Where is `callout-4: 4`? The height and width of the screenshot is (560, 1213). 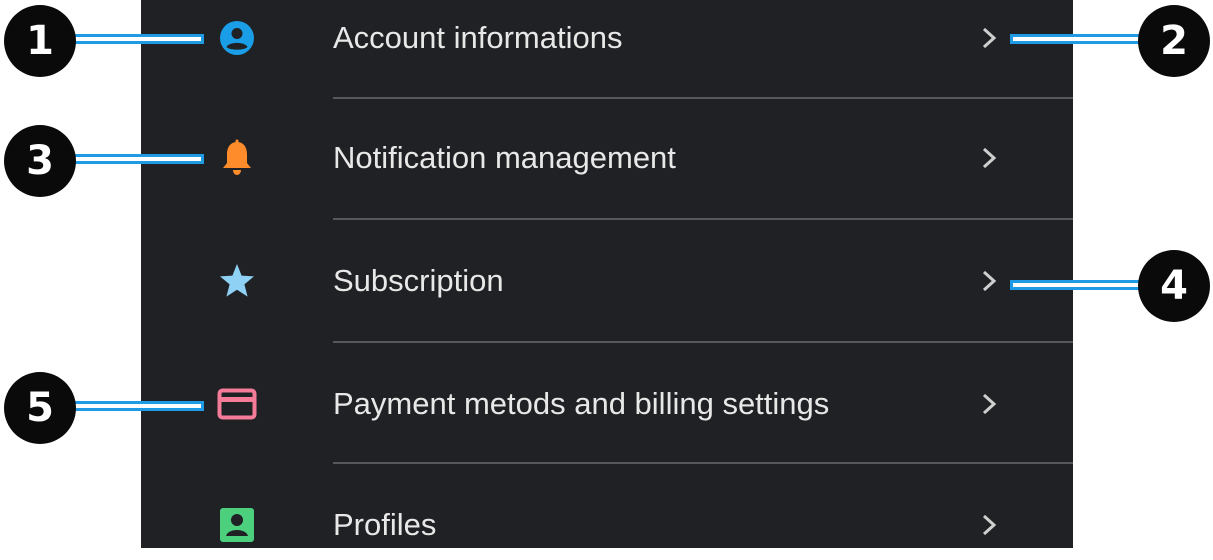 callout-4: 4 is located at coordinates (1174, 286).